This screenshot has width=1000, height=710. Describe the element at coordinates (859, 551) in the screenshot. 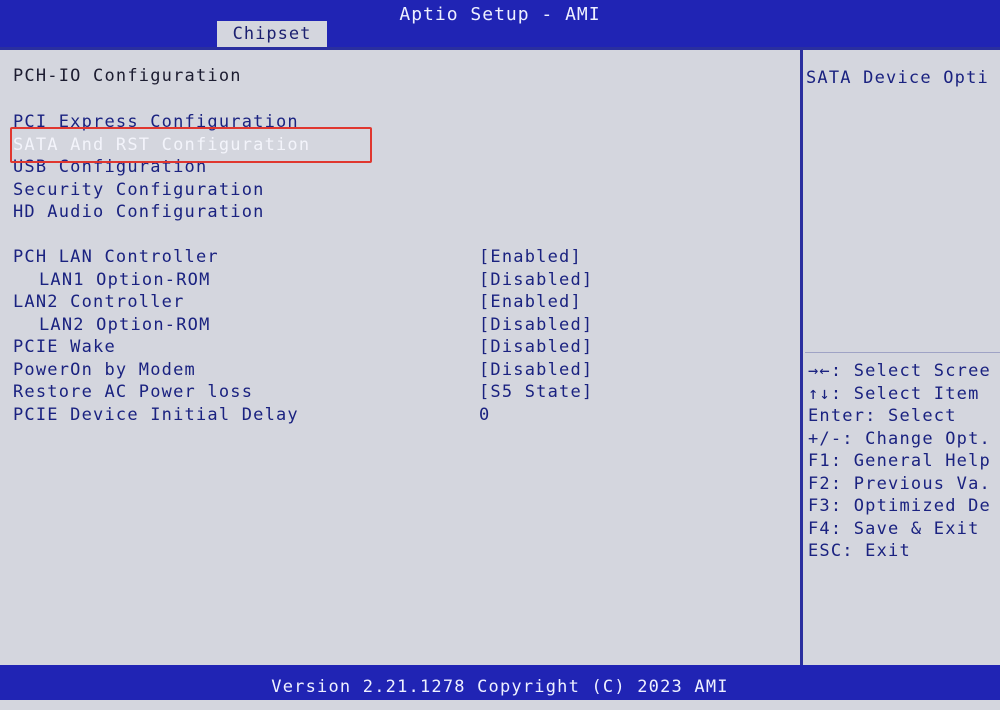

I see `key-hint-esc: ESC: Exit` at that location.